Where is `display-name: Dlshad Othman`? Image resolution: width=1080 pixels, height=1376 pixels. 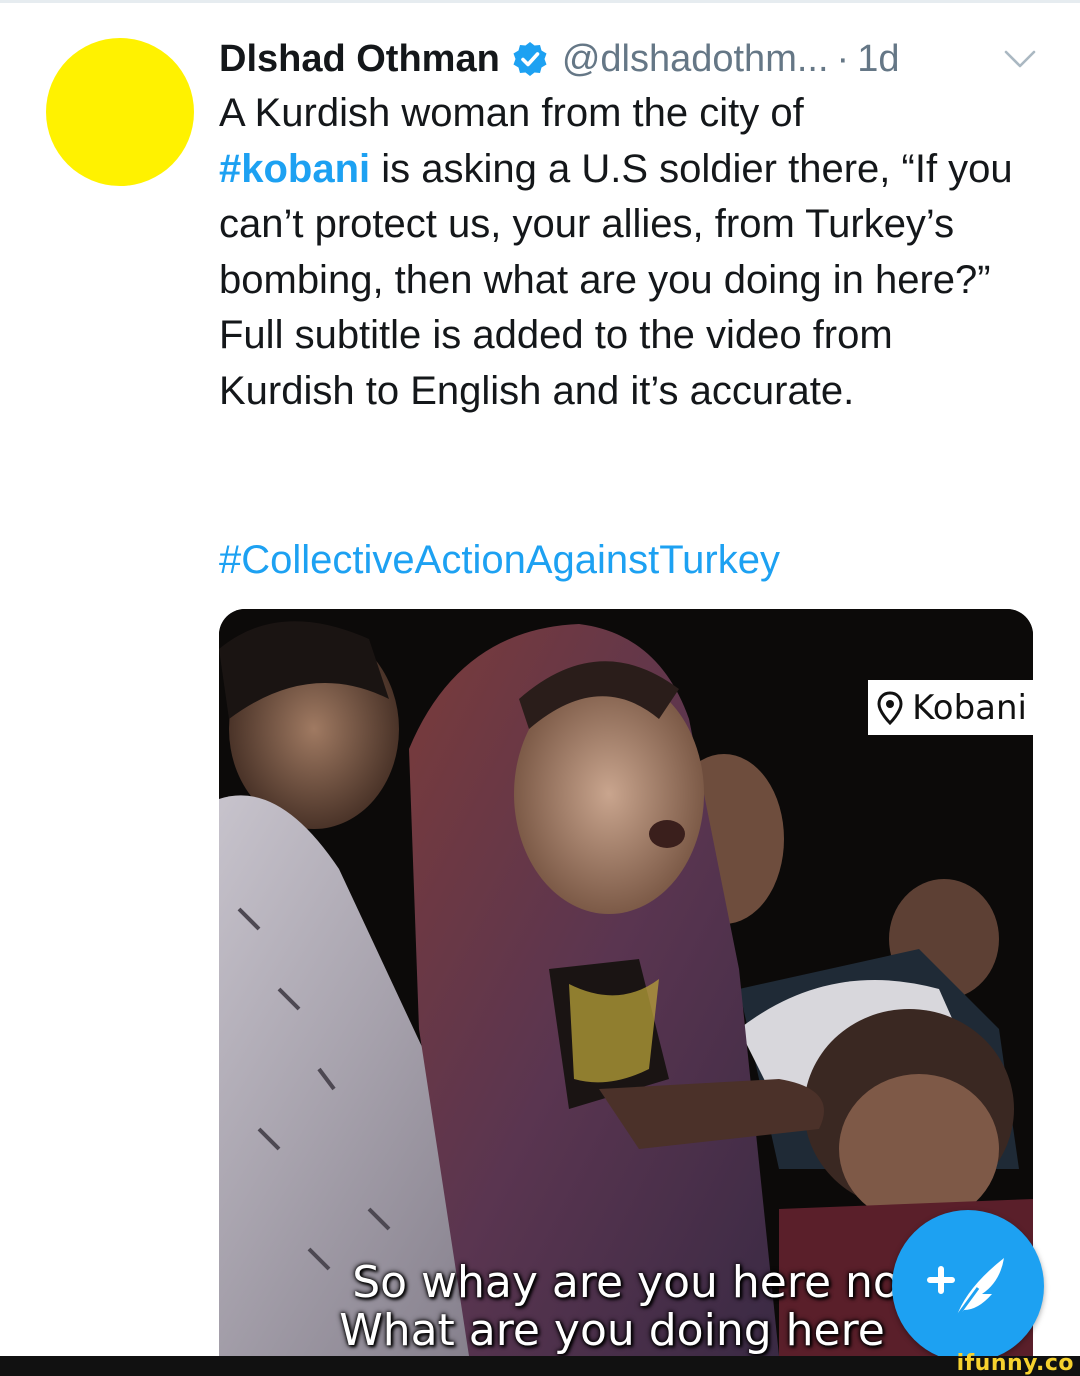 display-name: Dlshad Othman is located at coordinates (359, 59).